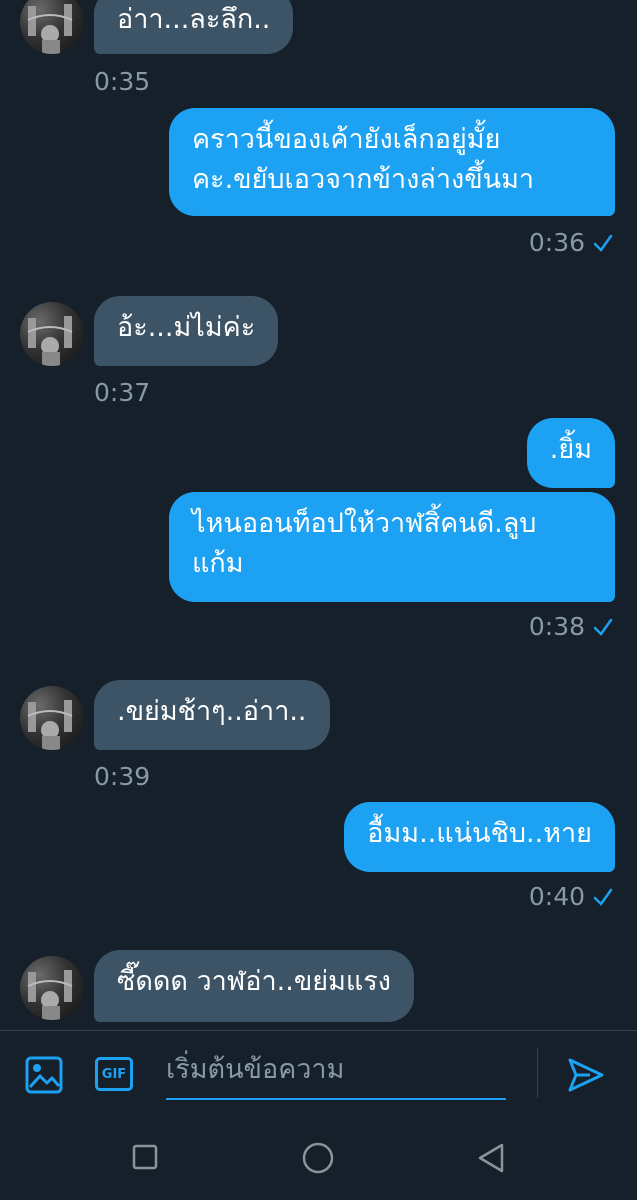 The height and width of the screenshot is (1200, 637). Describe the element at coordinates (145, 1157) in the screenshot. I see `recents-square-icon` at that location.